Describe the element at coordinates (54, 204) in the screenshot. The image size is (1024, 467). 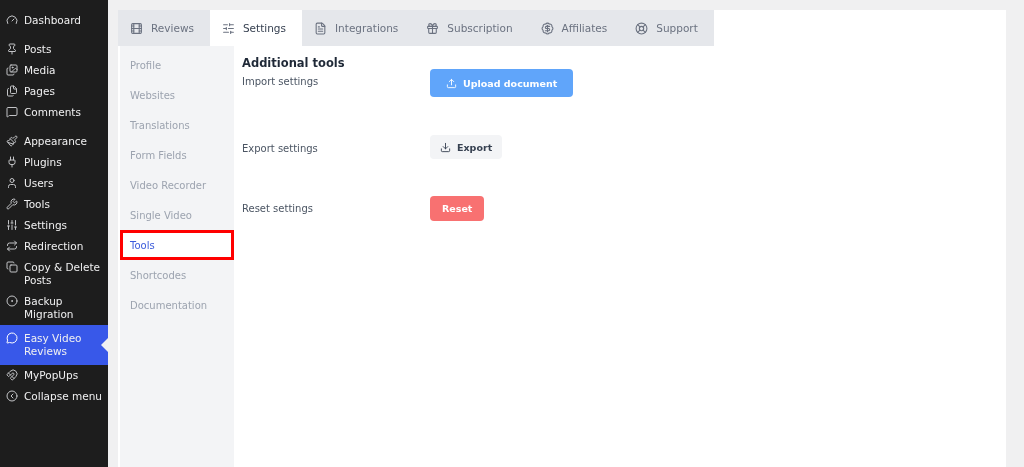
I see `admin-menu-item: Tools` at that location.